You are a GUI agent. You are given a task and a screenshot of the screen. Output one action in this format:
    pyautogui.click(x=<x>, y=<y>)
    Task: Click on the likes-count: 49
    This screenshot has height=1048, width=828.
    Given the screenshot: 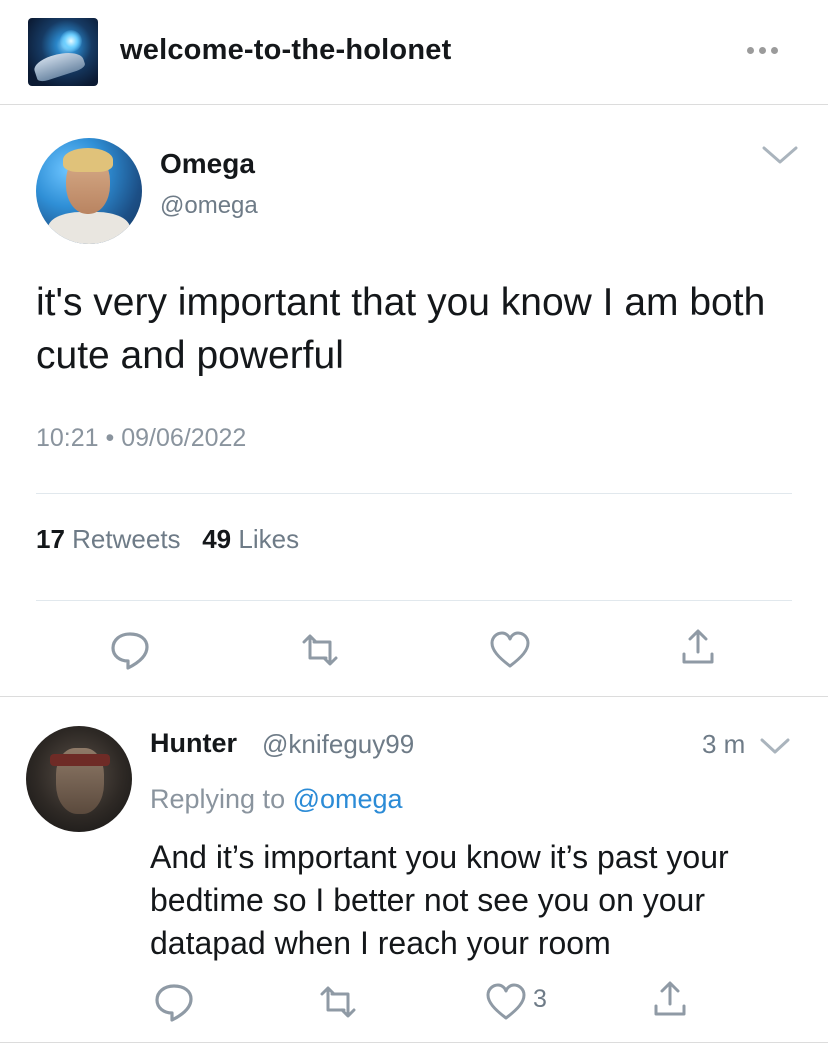 What is the action you would take?
    pyautogui.click(x=216, y=539)
    